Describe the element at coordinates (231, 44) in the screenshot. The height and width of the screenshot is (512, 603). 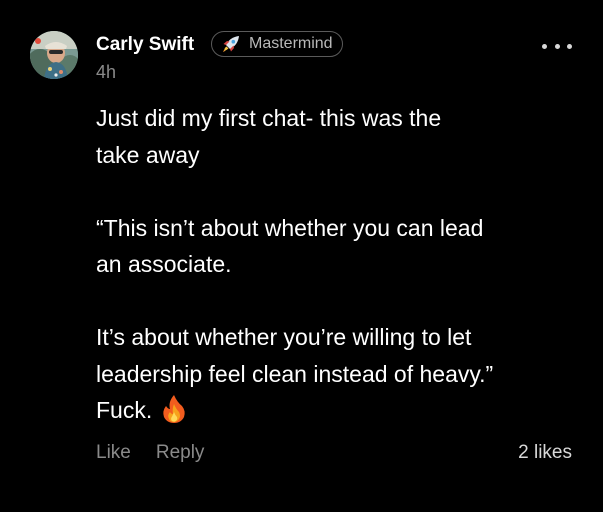
I see `rocket-icon` at that location.